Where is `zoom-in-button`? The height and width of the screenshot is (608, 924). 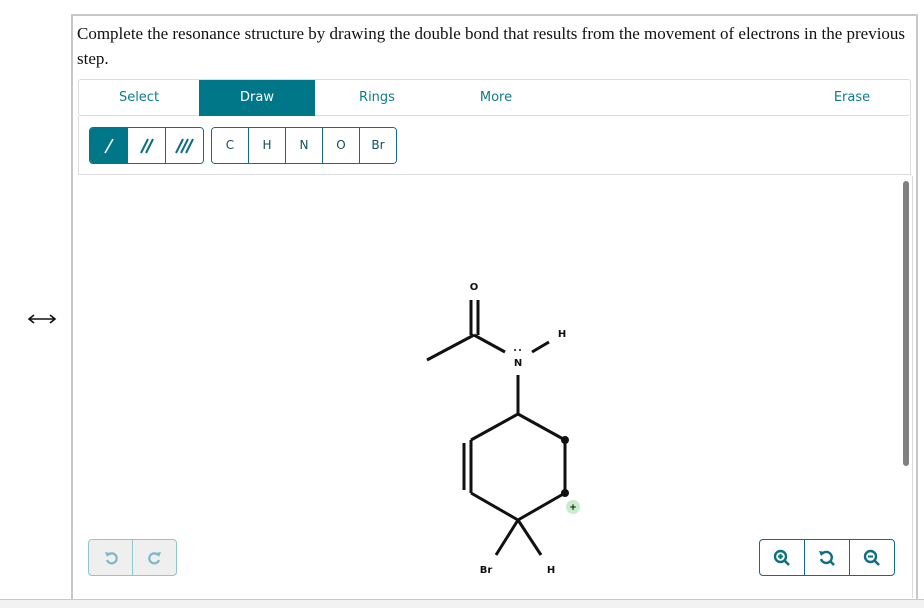 zoom-in-button is located at coordinates (782, 557).